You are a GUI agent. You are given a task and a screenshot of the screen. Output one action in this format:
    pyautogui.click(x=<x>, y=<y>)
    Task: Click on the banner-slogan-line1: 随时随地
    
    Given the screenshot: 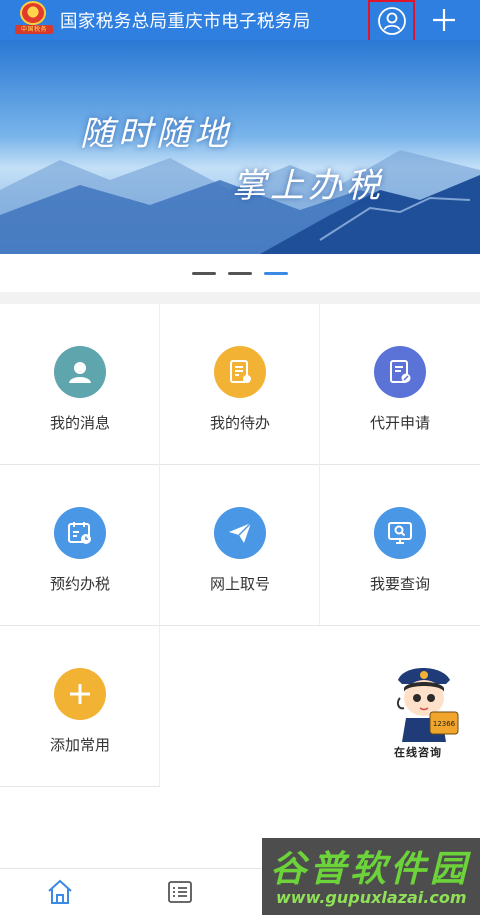 What is the action you would take?
    pyautogui.click(x=156, y=134)
    